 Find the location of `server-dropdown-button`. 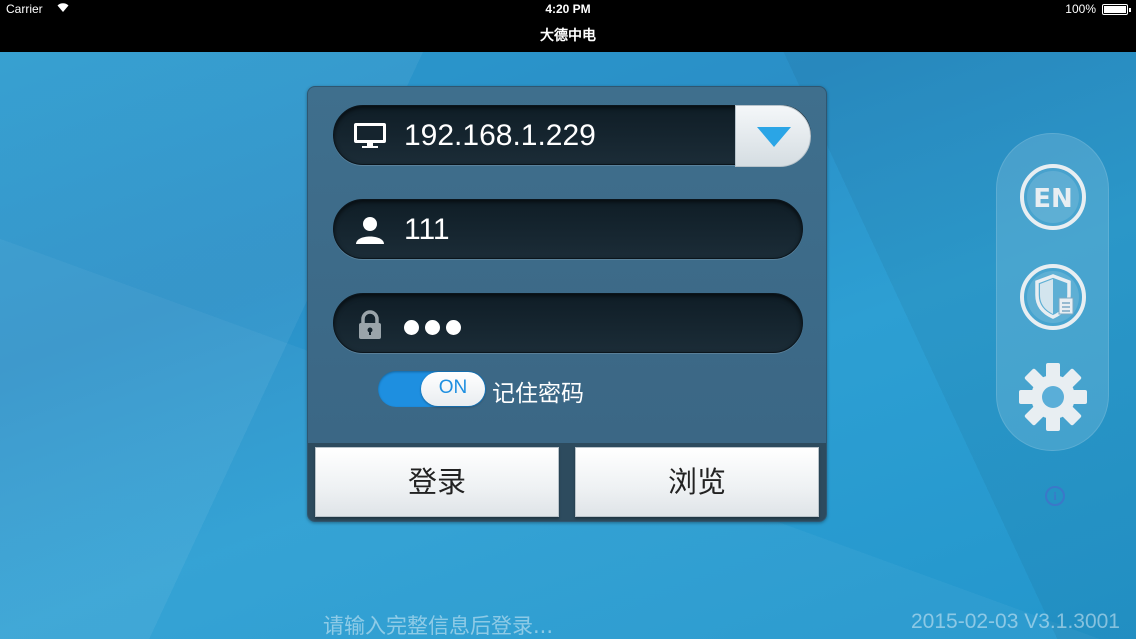

server-dropdown-button is located at coordinates (773, 136).